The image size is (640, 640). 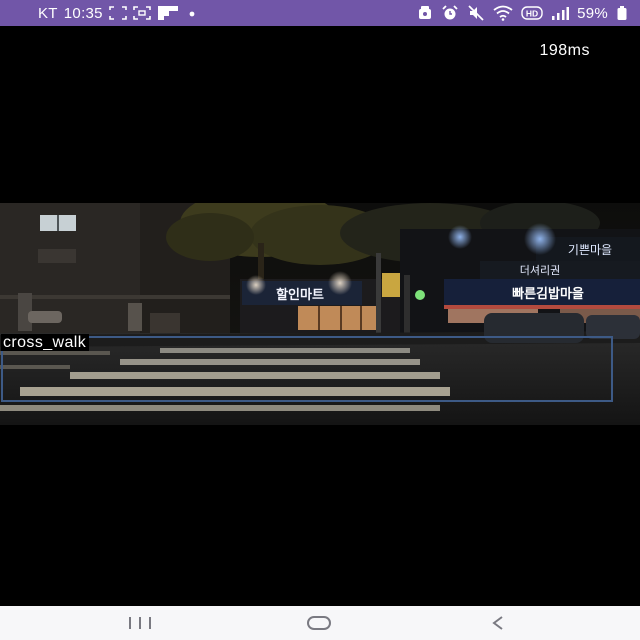 What do you see at coordinates (476, 13) in the screenshot?
I see `mute-icon` at bounding box center [476, 13].